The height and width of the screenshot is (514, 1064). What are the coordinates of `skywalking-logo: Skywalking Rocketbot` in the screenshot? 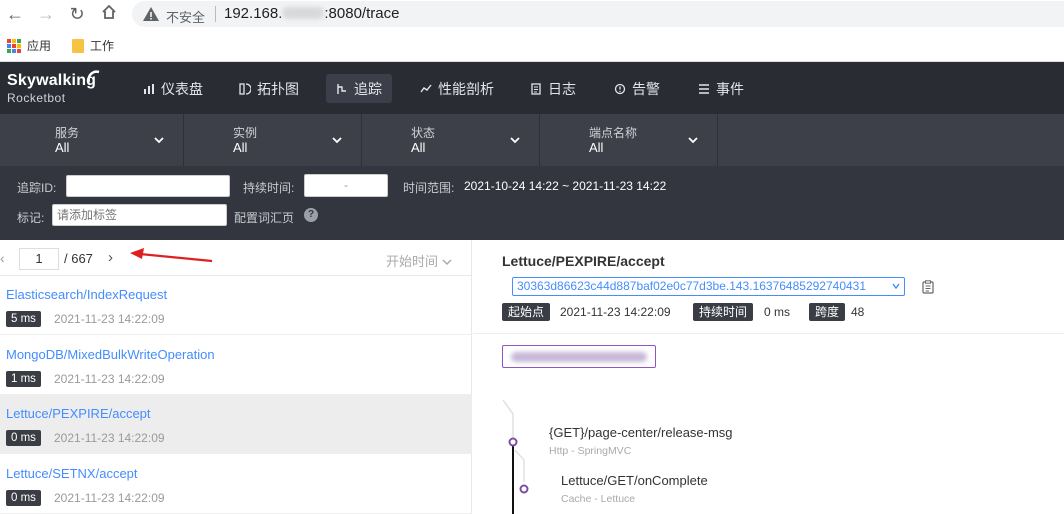 It's located at (53, 87).